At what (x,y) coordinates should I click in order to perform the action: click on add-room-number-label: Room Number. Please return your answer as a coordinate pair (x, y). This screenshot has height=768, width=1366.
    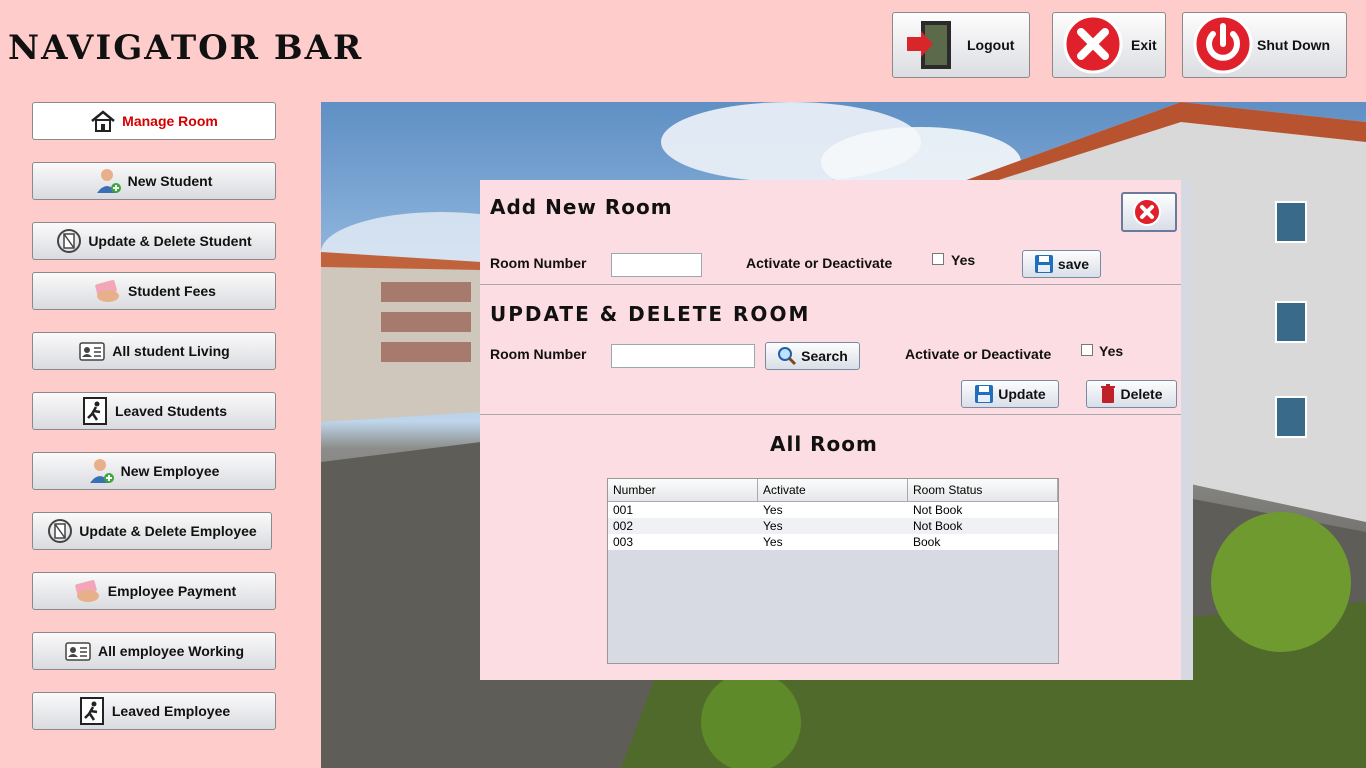
    Looking at the image, I should click on (538, 263).